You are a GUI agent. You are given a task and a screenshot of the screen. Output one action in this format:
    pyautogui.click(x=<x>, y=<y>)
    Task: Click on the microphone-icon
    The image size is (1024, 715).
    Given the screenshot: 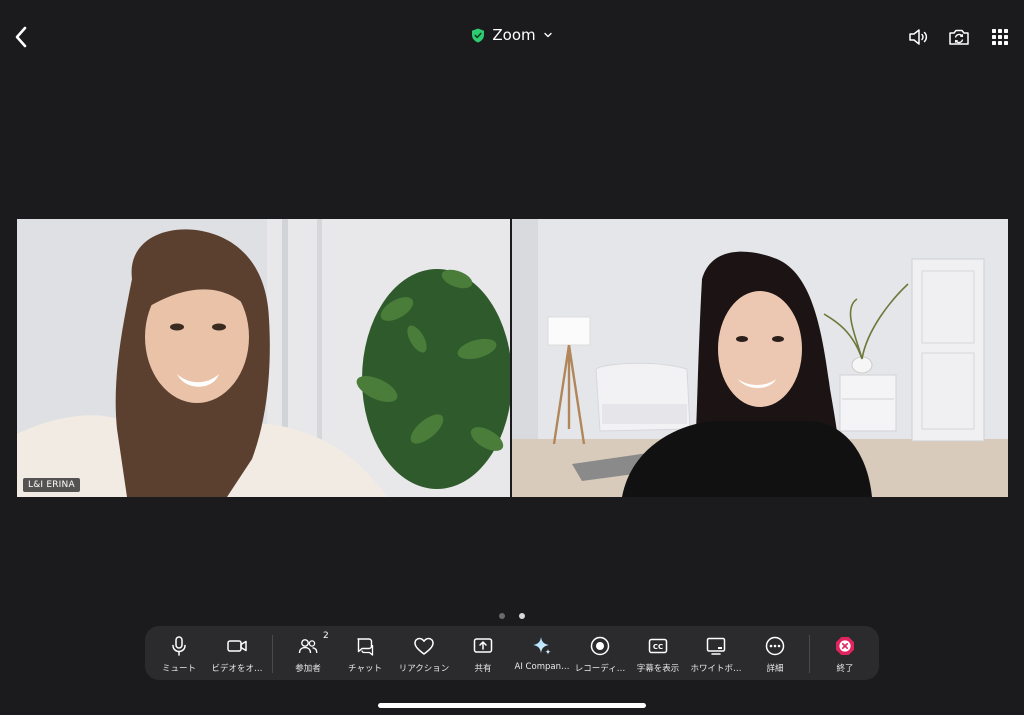 What is the action you would take?
    pyautogui.click(x=179, y=646)
    